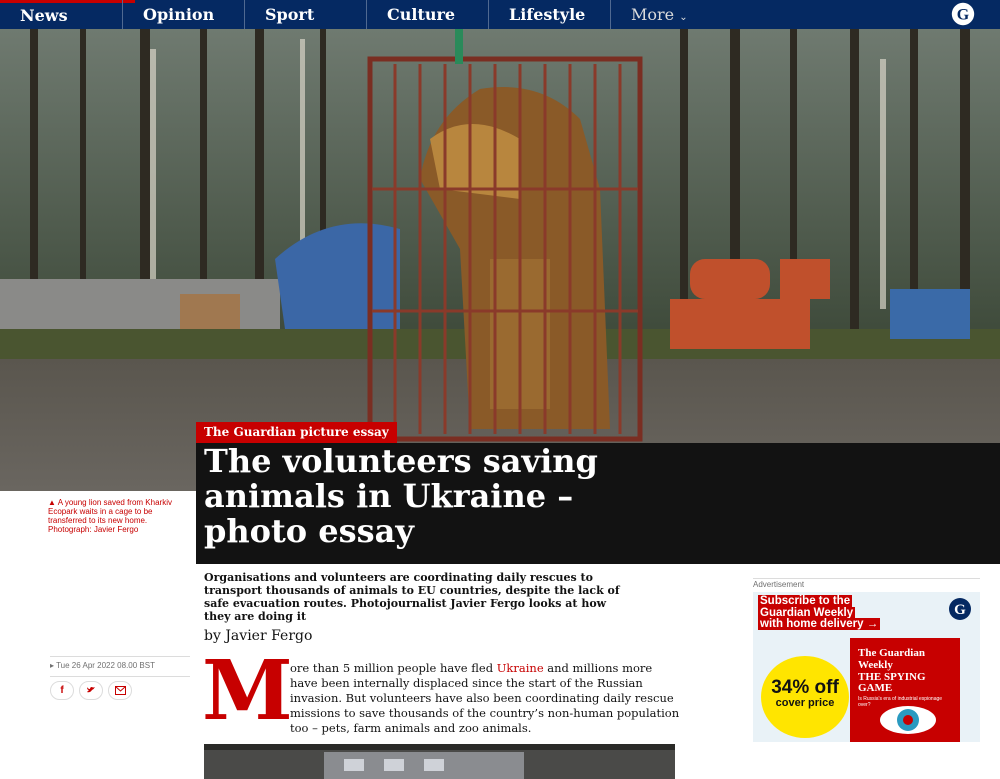 The width and height of the screenshot is (1000, 779). I want to click on nav-more-button: More ⌄, so click(665, 14).